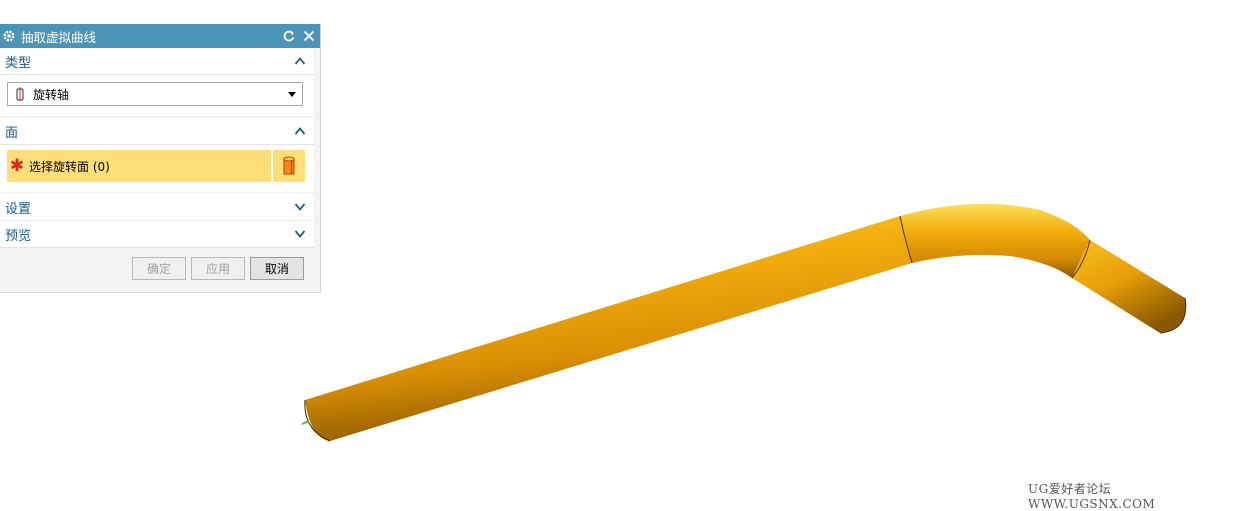 Image resolution: width=1241 pixels, height=511 pixels. I want to click on section-header-type: 类型, so click(157, 61).